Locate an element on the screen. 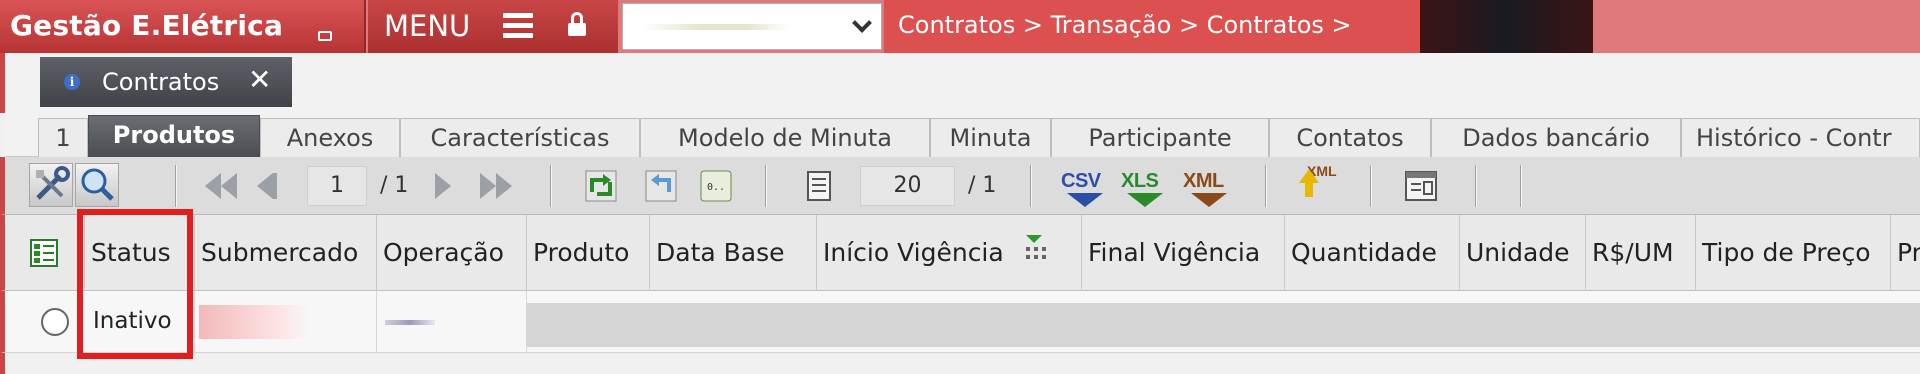  tools-button is located at coordinates (51, 185).